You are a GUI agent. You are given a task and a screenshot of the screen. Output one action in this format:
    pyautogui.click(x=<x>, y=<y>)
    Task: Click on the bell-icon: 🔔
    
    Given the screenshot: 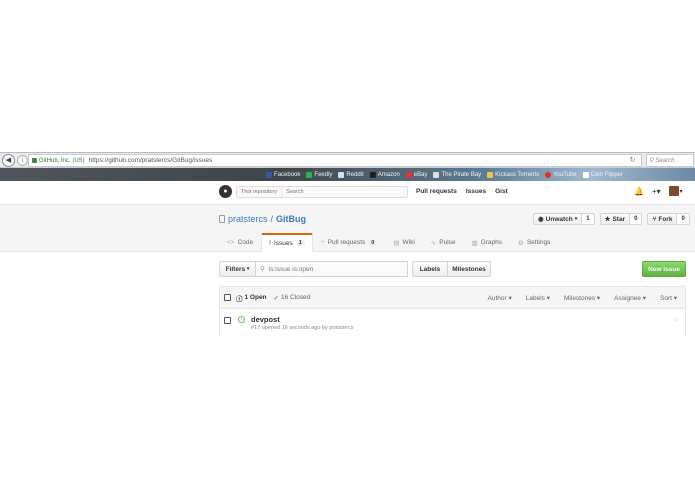 What is the action you would take?
    pyautogui.click(x=639, y=191)
    